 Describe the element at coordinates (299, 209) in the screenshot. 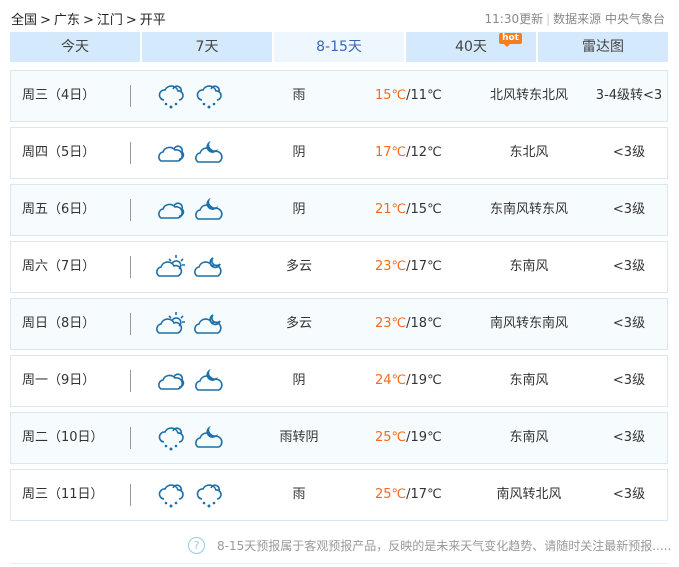

I see `weather-desc: 阴` at that location.